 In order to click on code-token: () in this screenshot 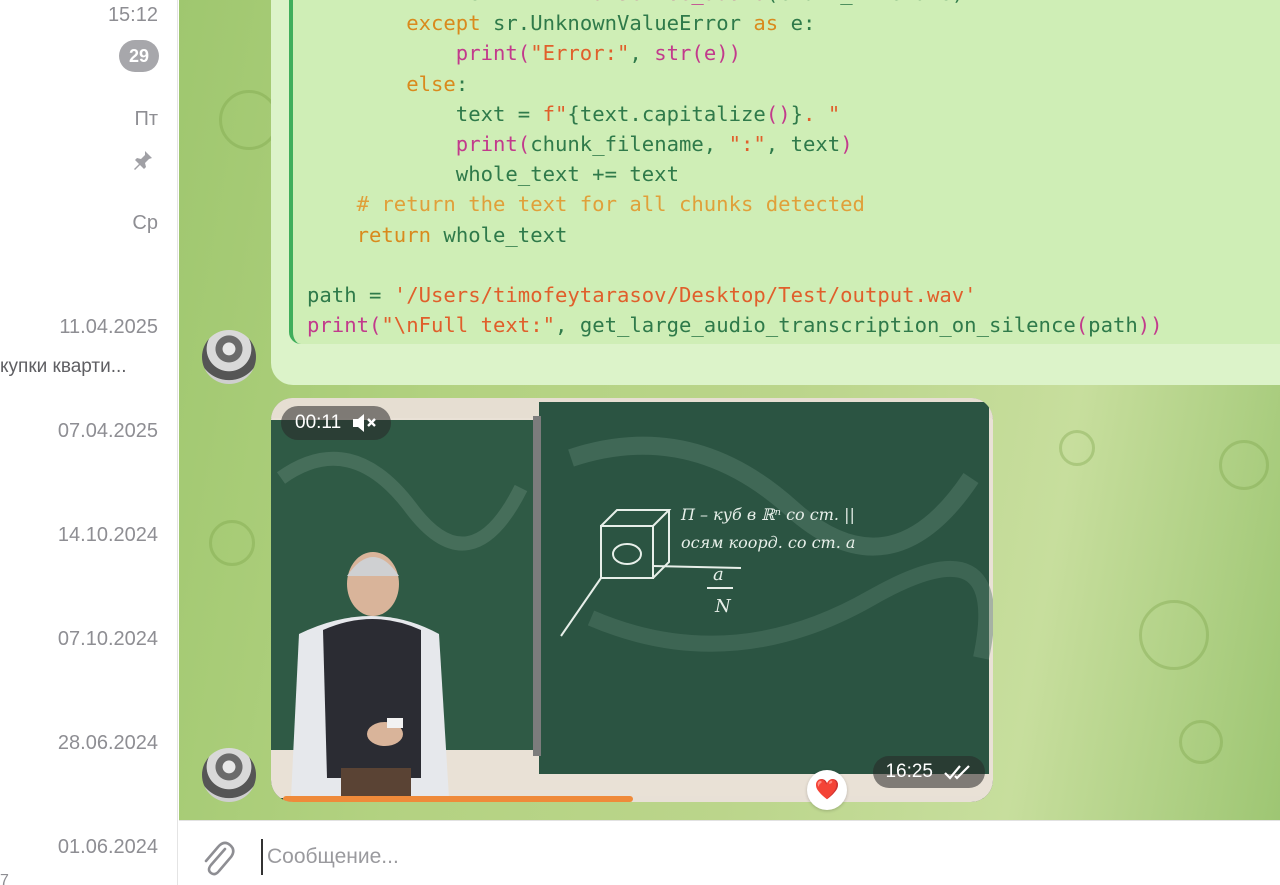, I will do `click(778, 113)`.